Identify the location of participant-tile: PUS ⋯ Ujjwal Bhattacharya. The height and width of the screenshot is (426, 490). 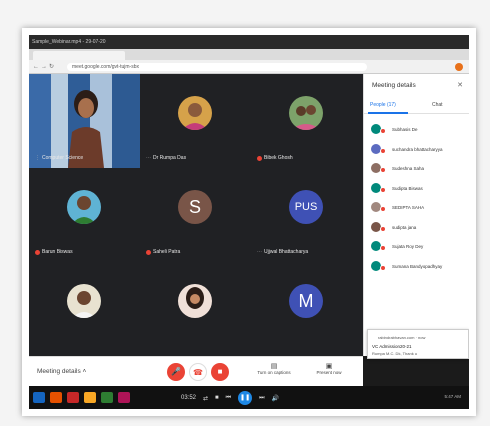
(306, 215).